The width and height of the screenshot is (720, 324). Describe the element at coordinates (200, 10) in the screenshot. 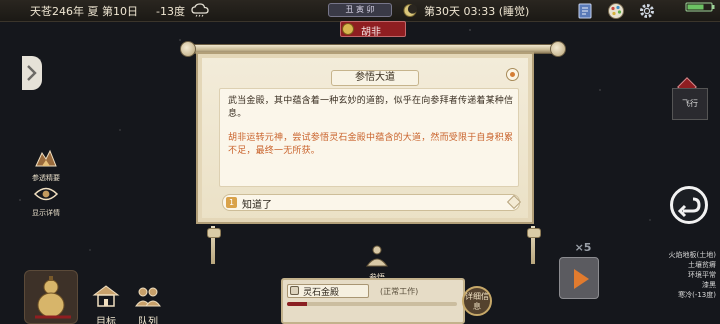

I see `weather-cloud-icon` at that location.